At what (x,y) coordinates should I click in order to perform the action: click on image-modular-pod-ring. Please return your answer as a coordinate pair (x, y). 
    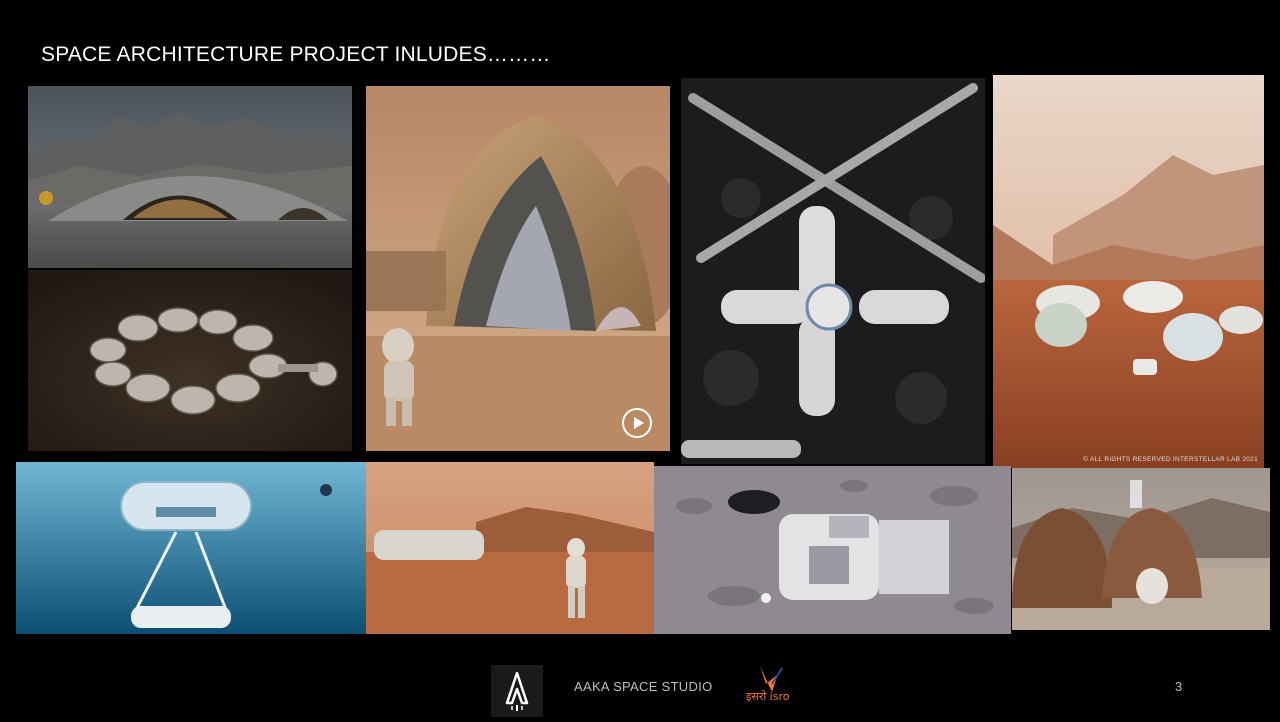
    Looking at the image, I should click on (190, 360).